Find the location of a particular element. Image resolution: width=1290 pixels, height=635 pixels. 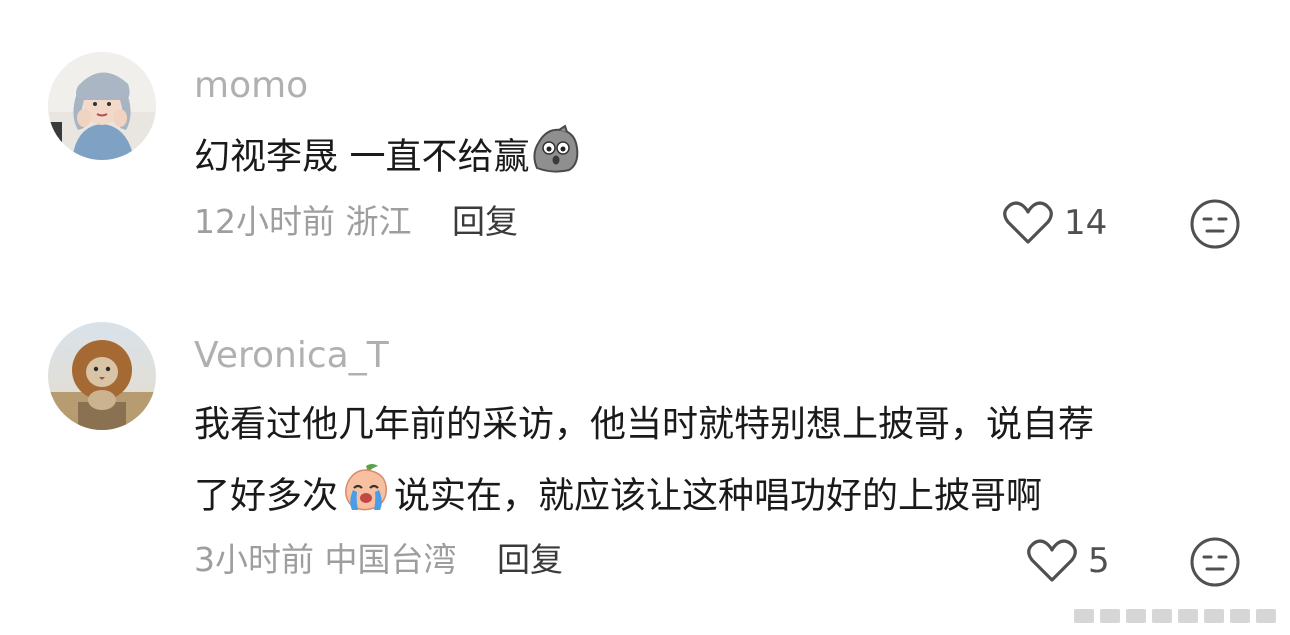

comment-time: 12小时前 is located at coordinates (264, 221).